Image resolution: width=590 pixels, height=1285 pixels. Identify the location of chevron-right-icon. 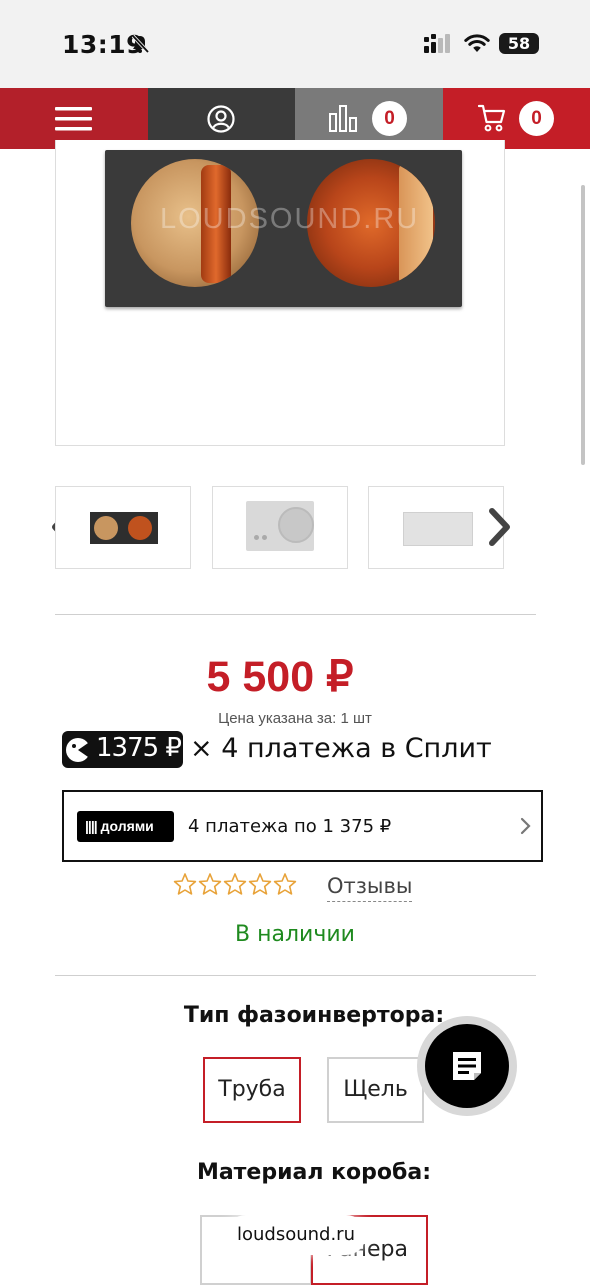
(525, 826).